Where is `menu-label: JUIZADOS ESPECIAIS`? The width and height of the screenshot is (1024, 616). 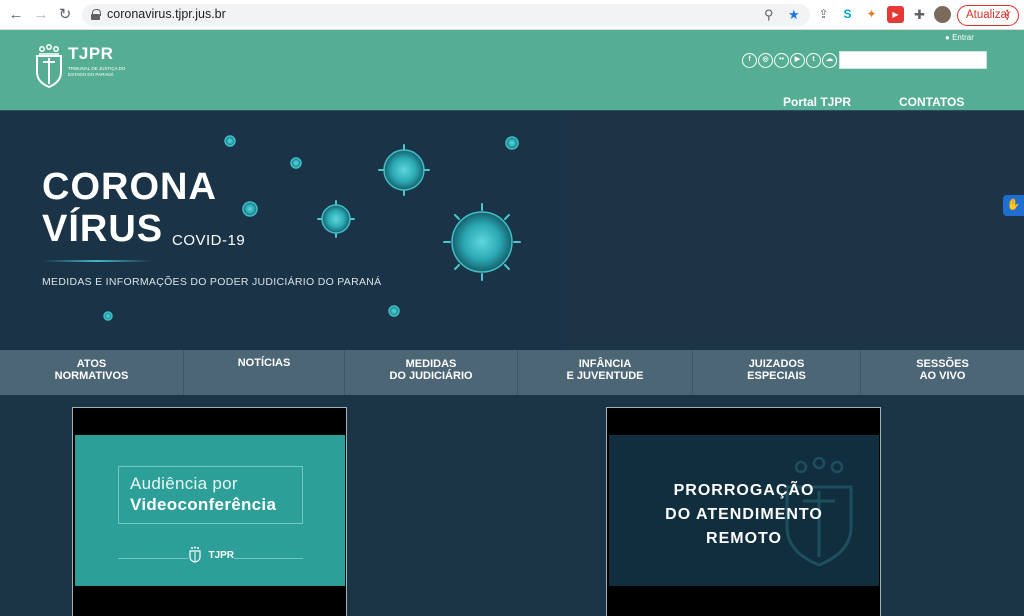
menu-label: JUIZADOS ESPECIAIS is located at coordinates (776, 369).